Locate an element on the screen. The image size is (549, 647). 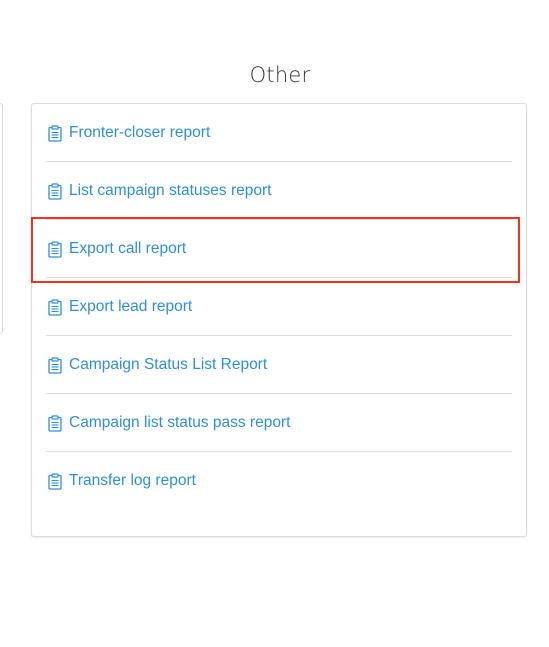
export-call-report-link: Export call report is located at coordinates (116, 249).